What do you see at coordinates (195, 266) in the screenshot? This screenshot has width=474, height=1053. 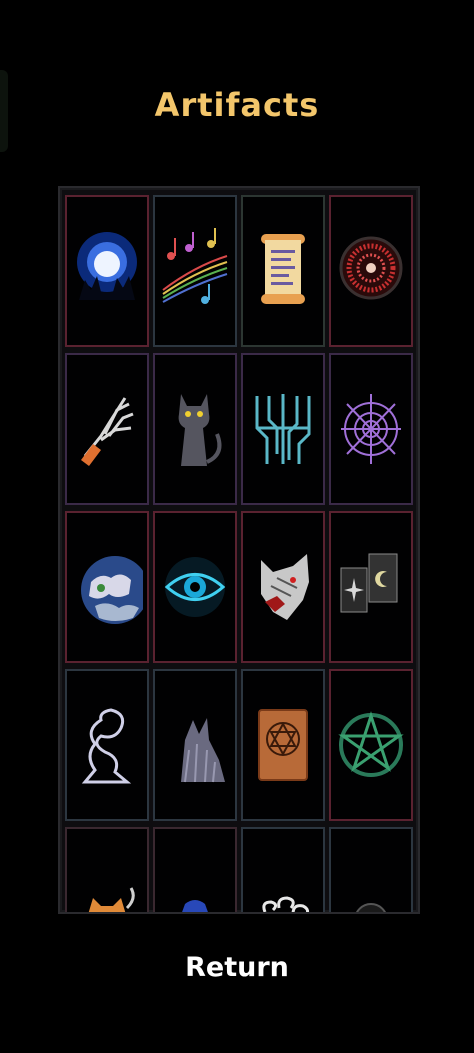 I see `music-notes-icon` at bounding box center [195, 266].